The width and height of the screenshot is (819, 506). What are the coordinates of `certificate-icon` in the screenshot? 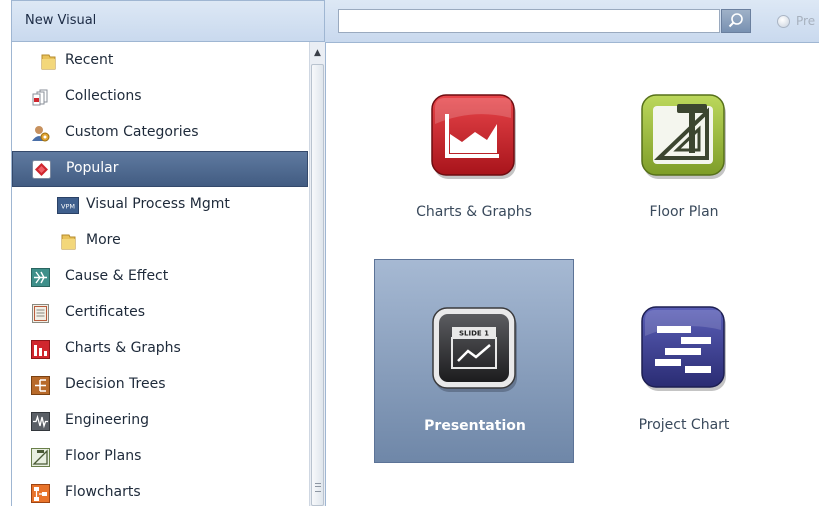 It's located at (40, 313).